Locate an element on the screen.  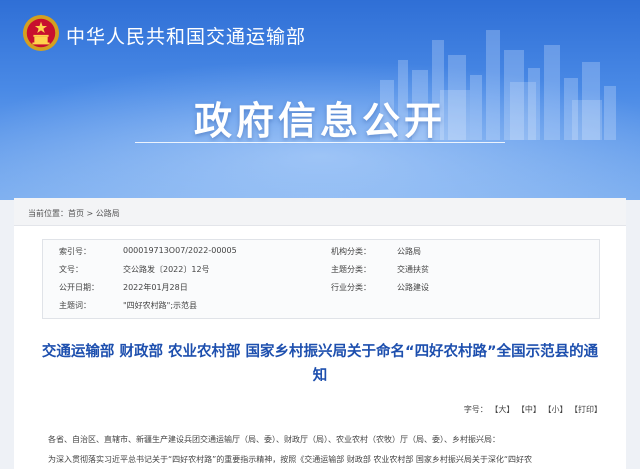
industry-label: 行业分类： is located at coordinates (351, 287).